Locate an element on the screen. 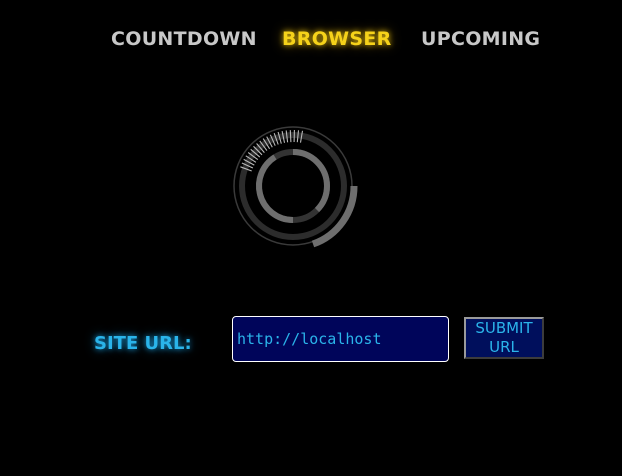 The height and width of the screenshot is (476, 622). site-url-input is located at coordinates (340, 339).